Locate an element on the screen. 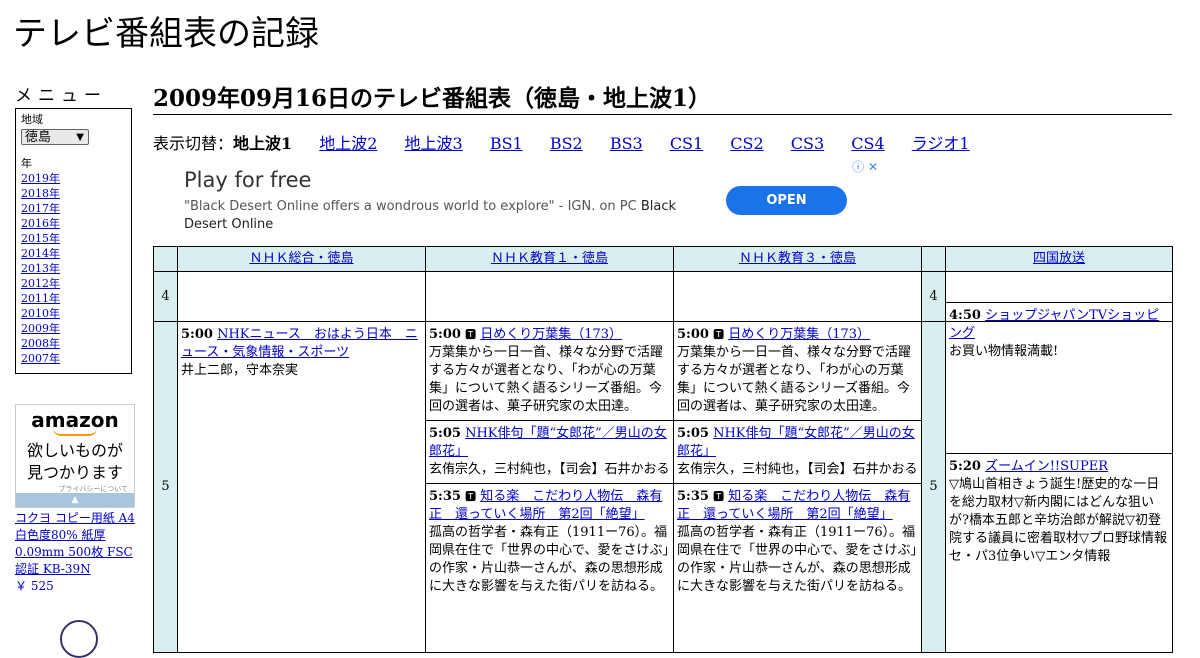 The image size is (1200, 658). amazon-expand-icon: ▲ is located at coordinates (75, 500).